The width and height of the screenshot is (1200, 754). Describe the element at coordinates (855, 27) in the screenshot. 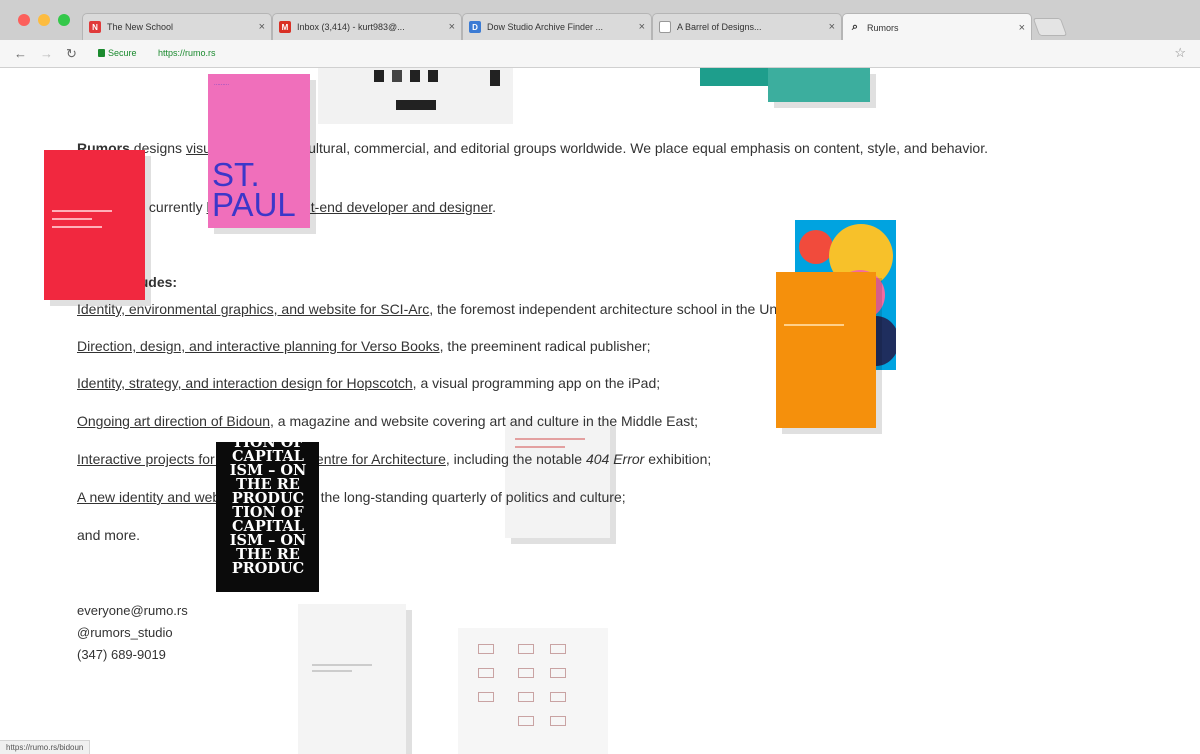

I see `search-icon: ⌕` at that location.